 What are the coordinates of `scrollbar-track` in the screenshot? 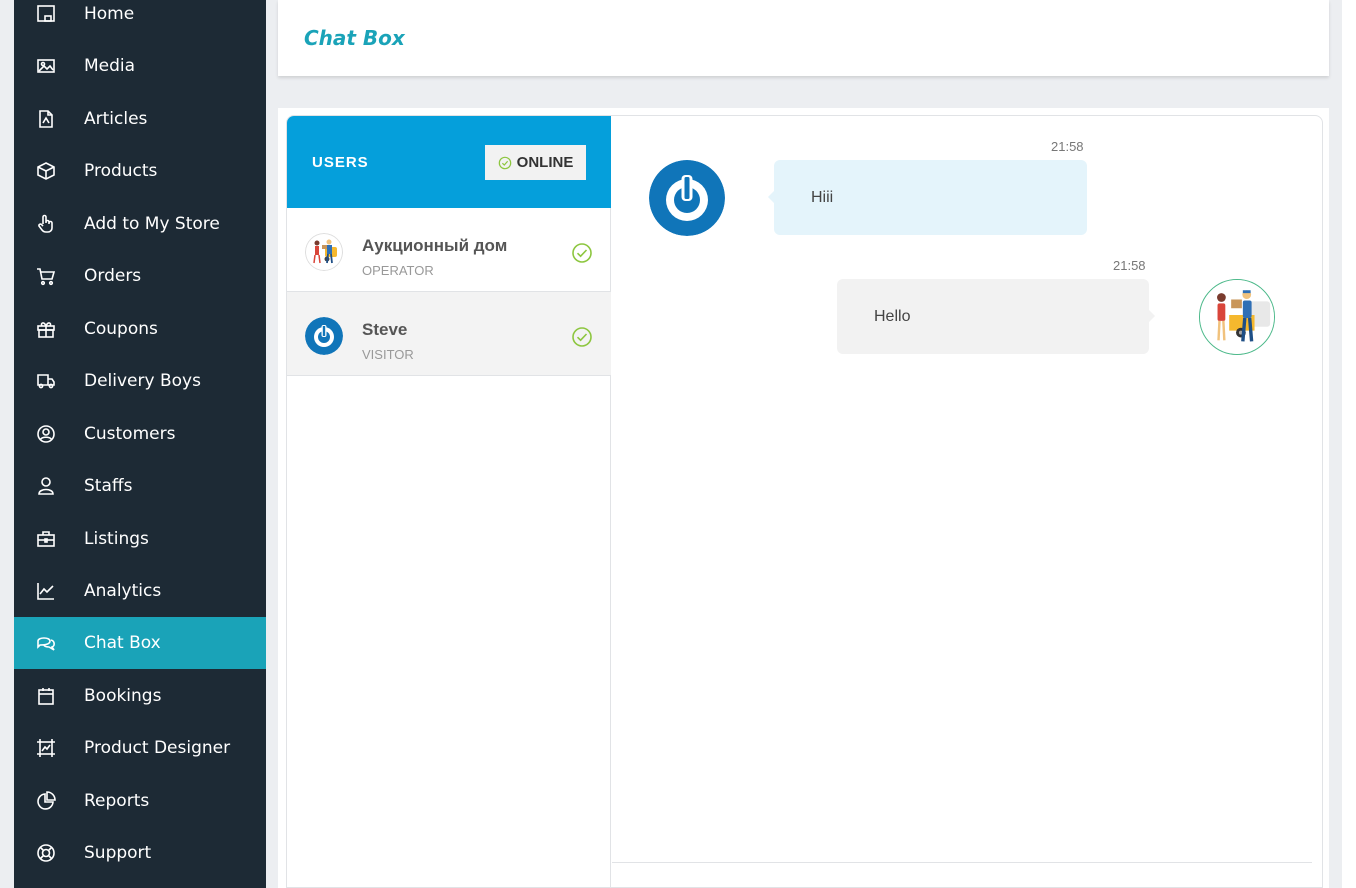 It's located at (1349, 444).